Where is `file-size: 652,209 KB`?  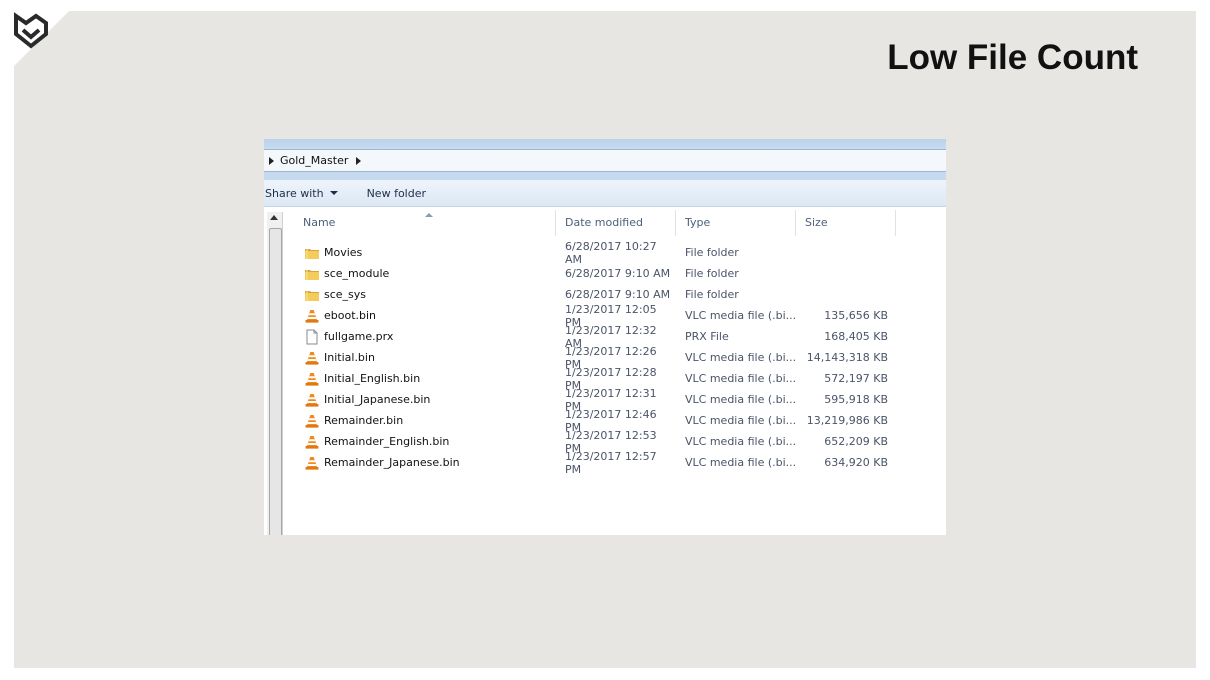 file-size: 652,209 KB is located at coordinates (856, 441).